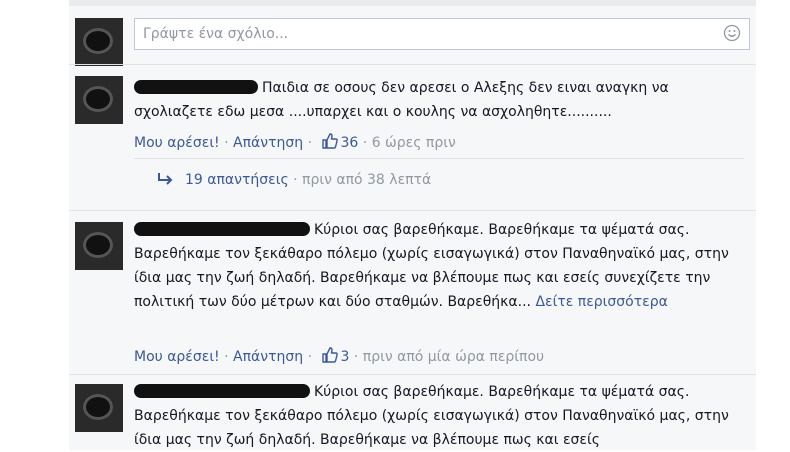 Image resolution: width=790 pixels, height=452 pixels. What do you see at coordinates (453, 357) in the screenshot?
I see `comment-timestamp: πριν από μία ώρα περίπου` at bounding box center [453, 357].